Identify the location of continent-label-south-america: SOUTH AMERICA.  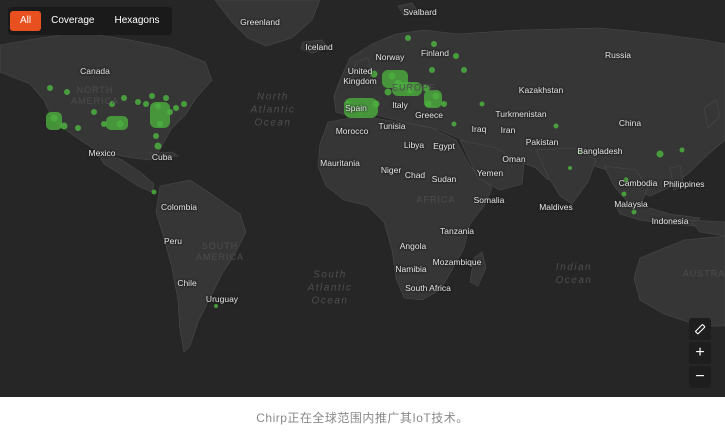
(220, 251).